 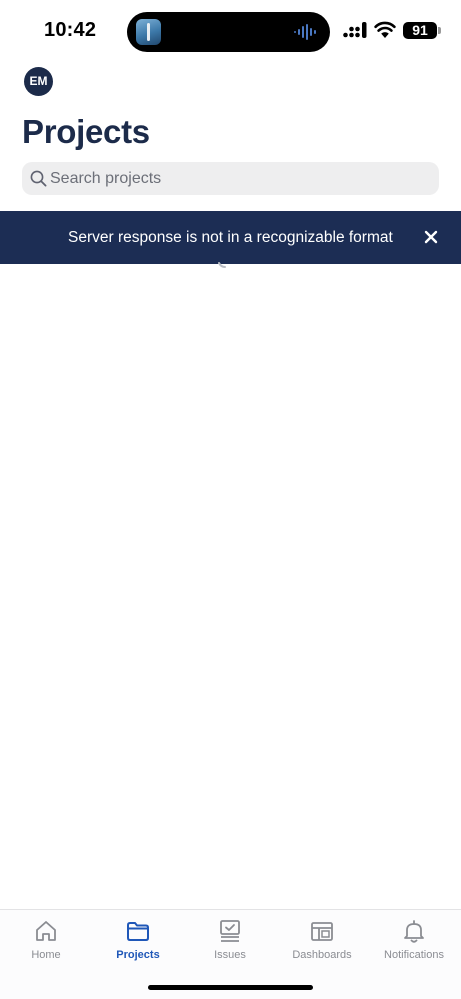 What do you see at coordinates (138, 955) in the screenshot?
I see `tab-projects-label: Projects` at bounding box center [138, 955].